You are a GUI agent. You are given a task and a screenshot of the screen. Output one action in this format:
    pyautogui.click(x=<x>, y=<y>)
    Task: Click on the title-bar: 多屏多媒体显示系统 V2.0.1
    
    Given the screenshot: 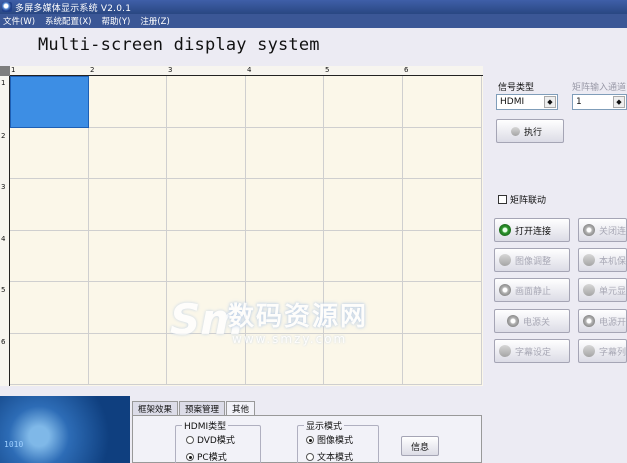 What is the action you would take?
    pyautogui.click(x=313, y=7)
    